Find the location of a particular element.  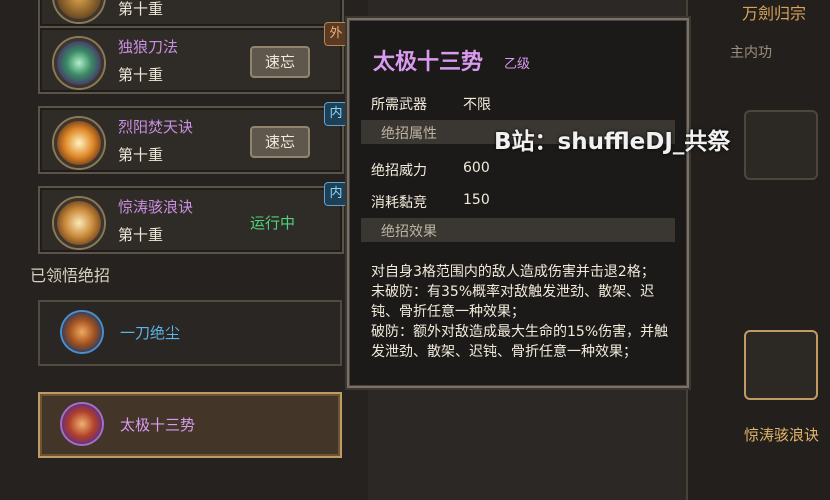

cost-row: 消耗黏竞 150 is located at coordinates (430, 202).